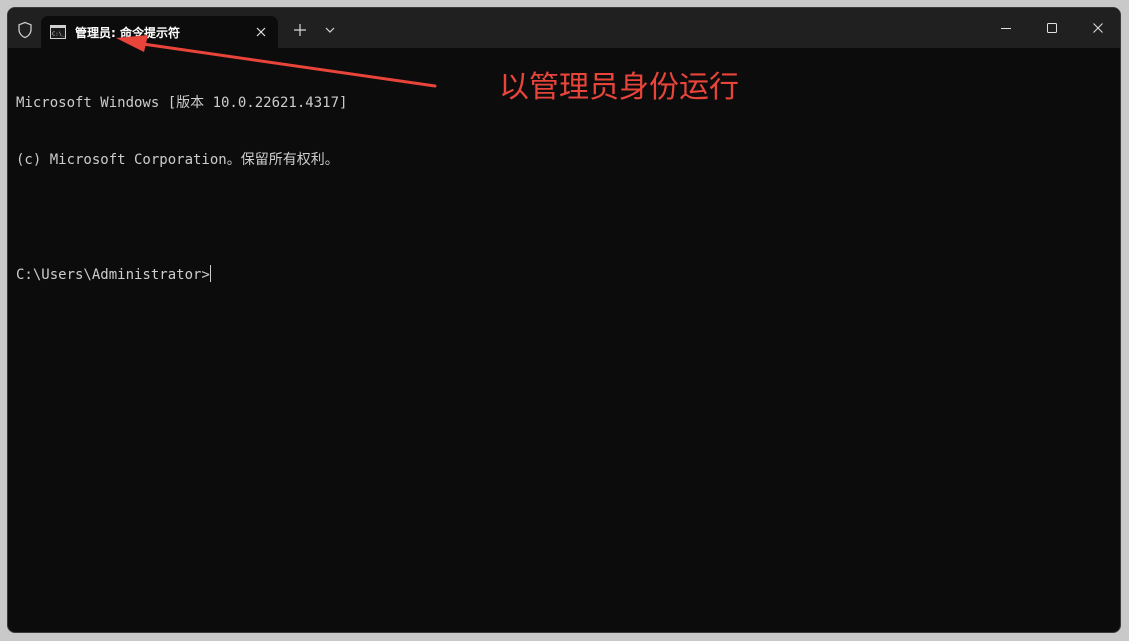 The height and width of the screenshot is (641, 1129). I want to click on console-icon: C:\_, so click(58, 32).